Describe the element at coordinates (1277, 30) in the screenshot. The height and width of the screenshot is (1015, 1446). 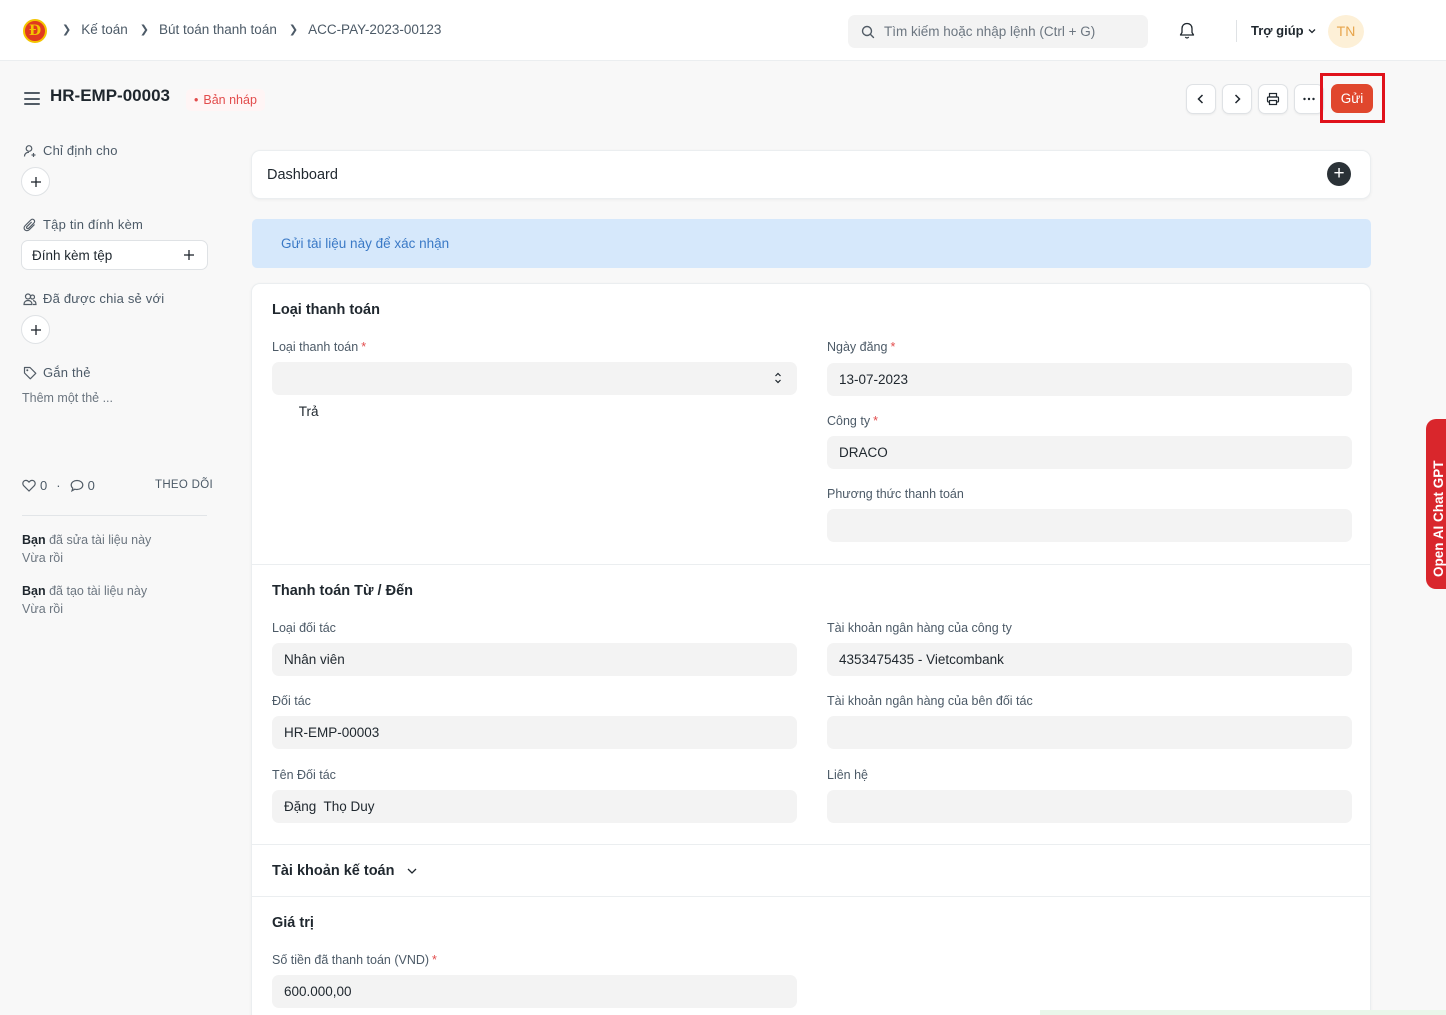
I see `help-label: Trợ giúp` at that location.